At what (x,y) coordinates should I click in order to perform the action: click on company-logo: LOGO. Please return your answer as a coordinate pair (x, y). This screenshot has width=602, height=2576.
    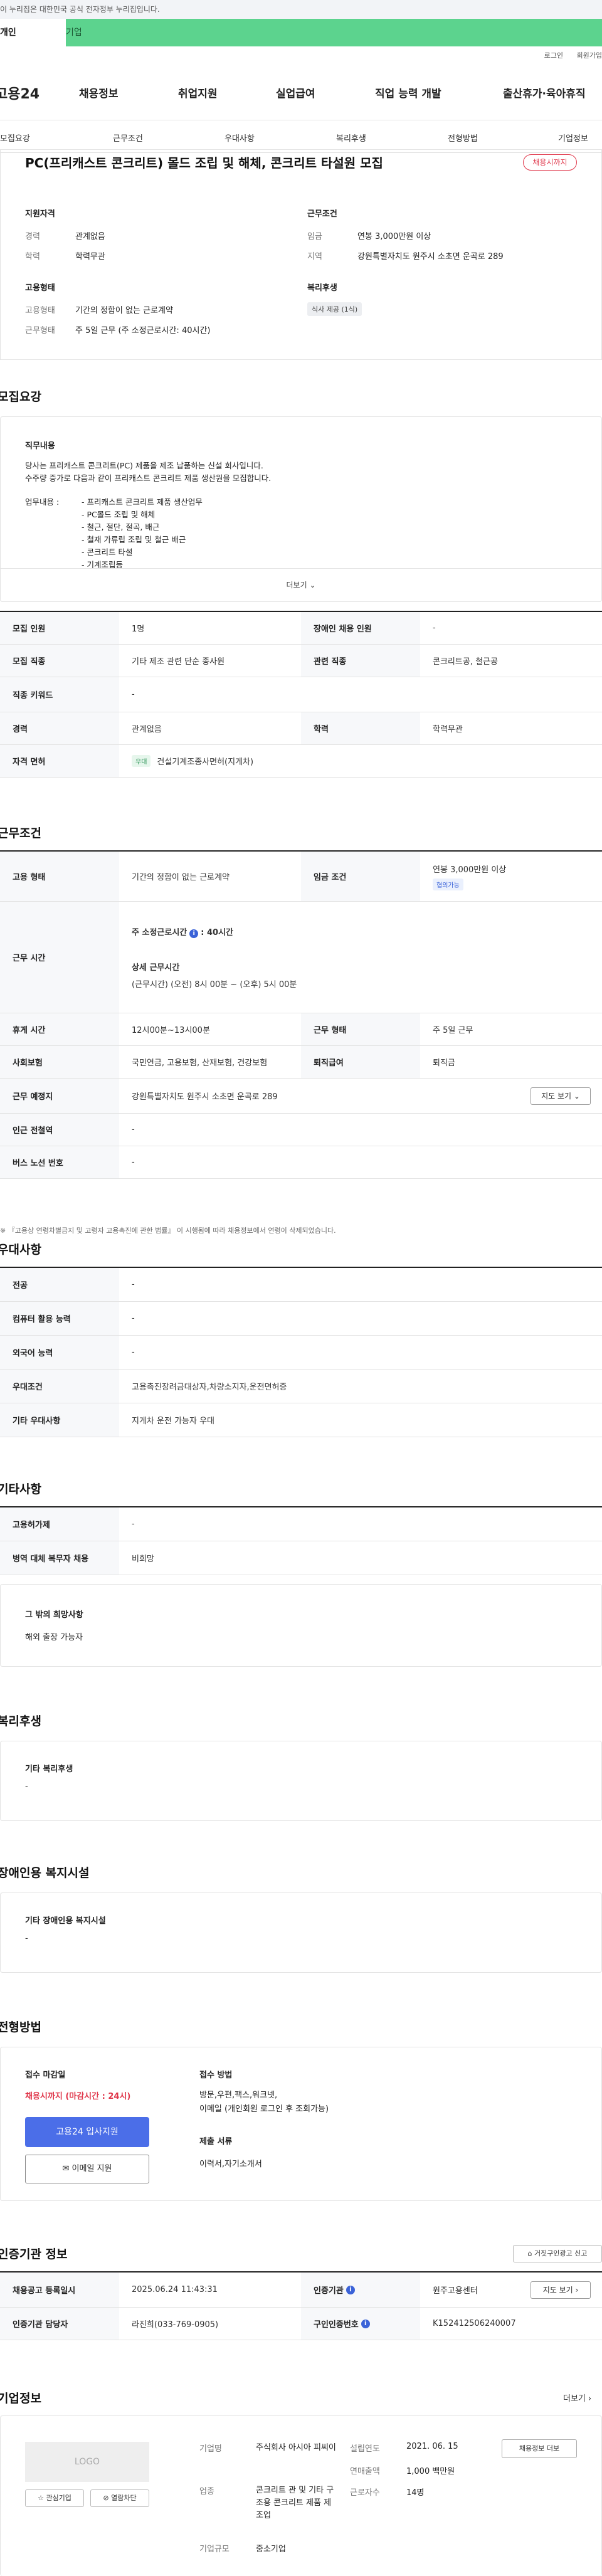
    Looking at the image, I should click on (87, 2462).